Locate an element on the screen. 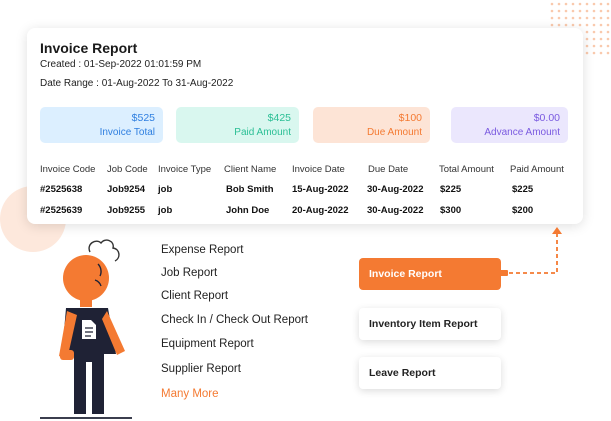 The image size is (611, 421). report-list-item: Equipment Report is located at coordinates (207, 344).